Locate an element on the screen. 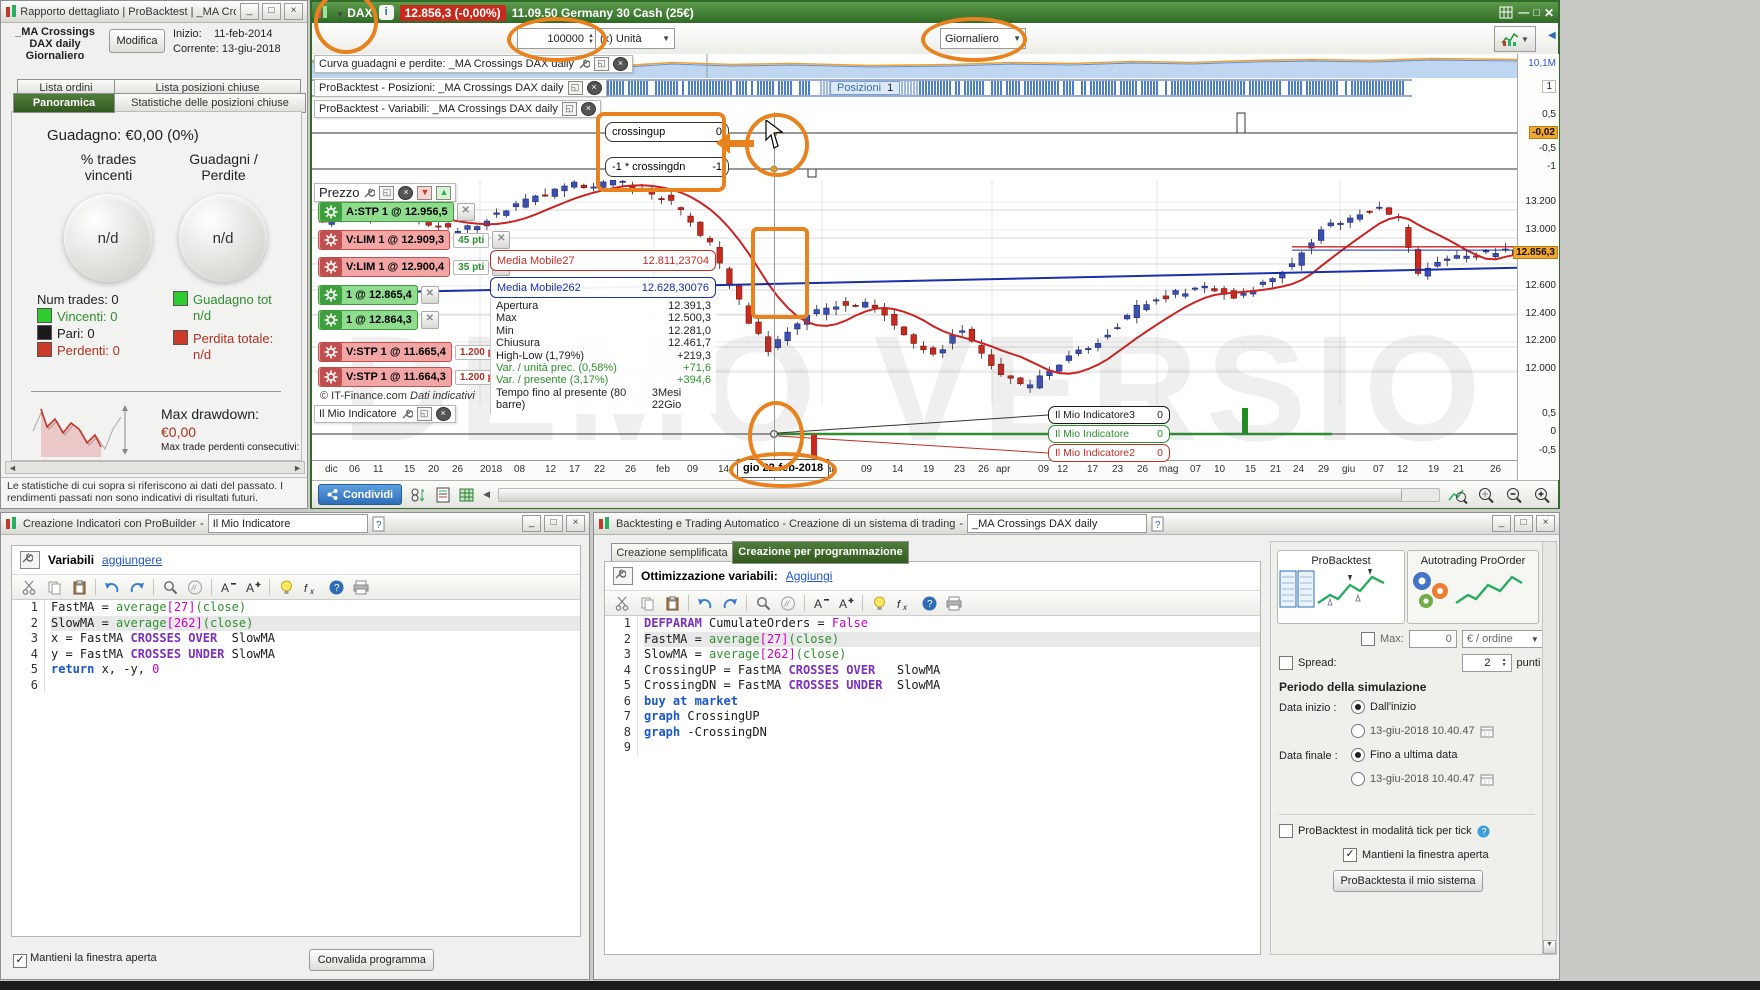  max-input: 0 is located at coordinates (1432, 639).